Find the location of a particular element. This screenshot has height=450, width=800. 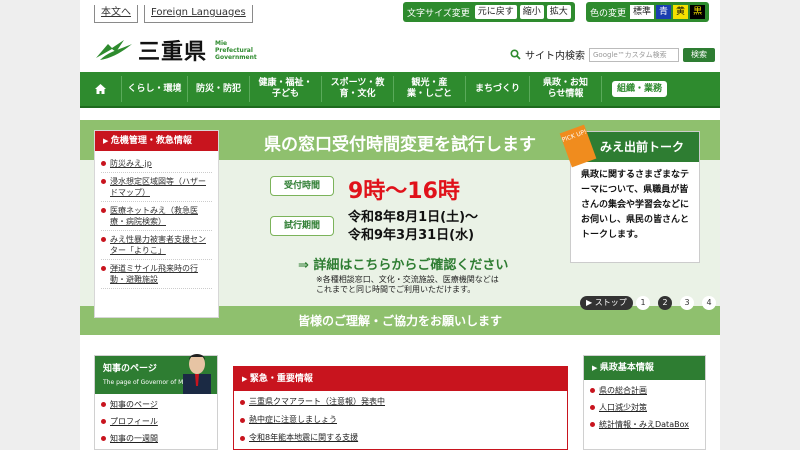

site-logo: 三重県 Mie Prefectural Government is located at coordinates (175, 50).